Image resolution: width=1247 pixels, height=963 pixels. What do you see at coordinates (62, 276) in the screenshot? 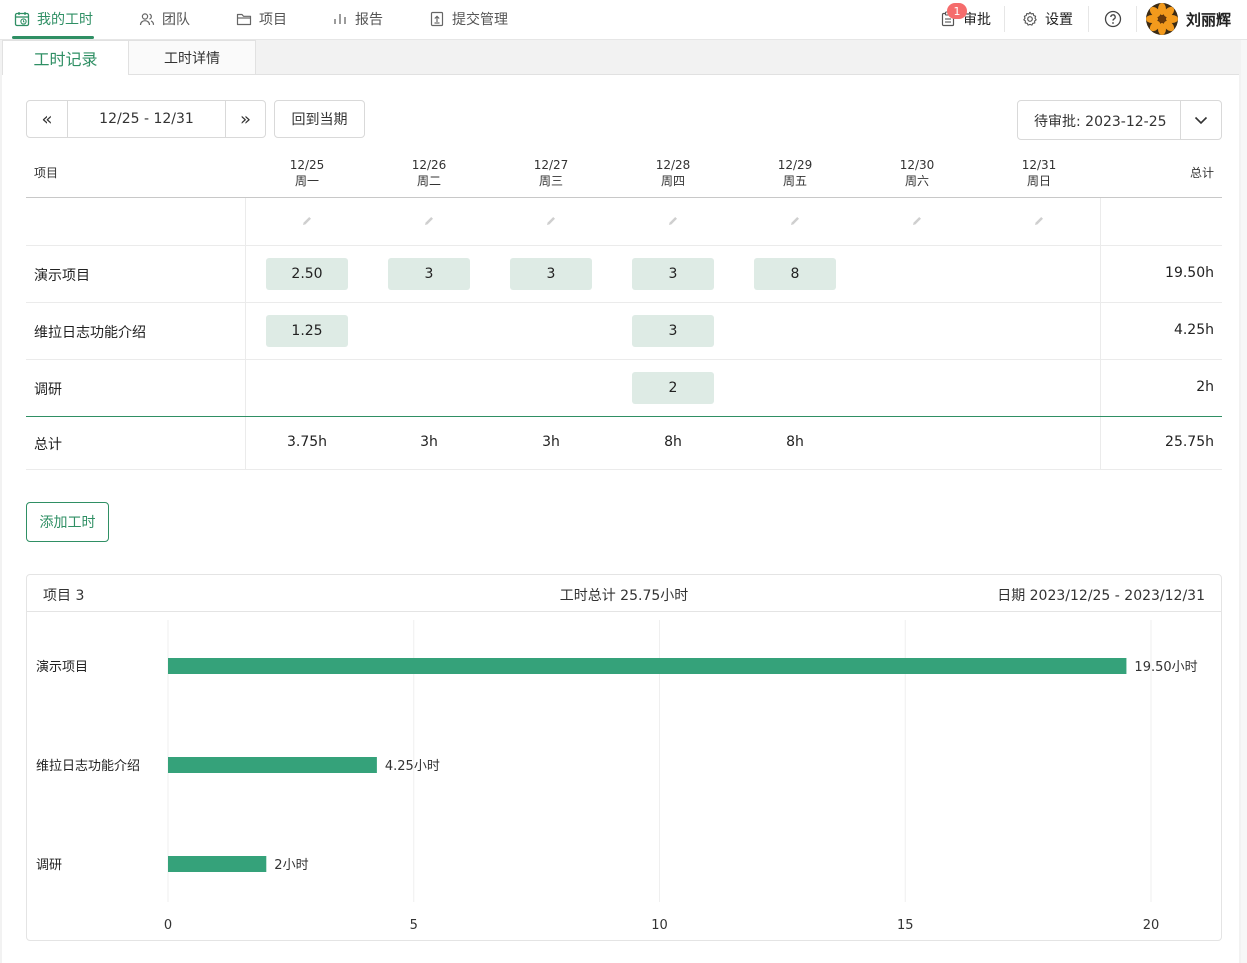
I see `project-name: 演示项目` at bounding box center [62, 276].